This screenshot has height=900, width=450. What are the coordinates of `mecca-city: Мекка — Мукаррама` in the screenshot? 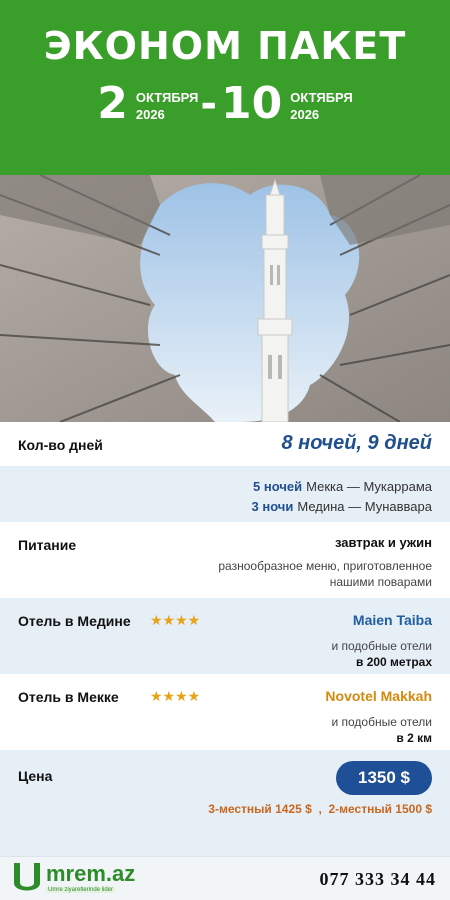 It's located at (369, 486).